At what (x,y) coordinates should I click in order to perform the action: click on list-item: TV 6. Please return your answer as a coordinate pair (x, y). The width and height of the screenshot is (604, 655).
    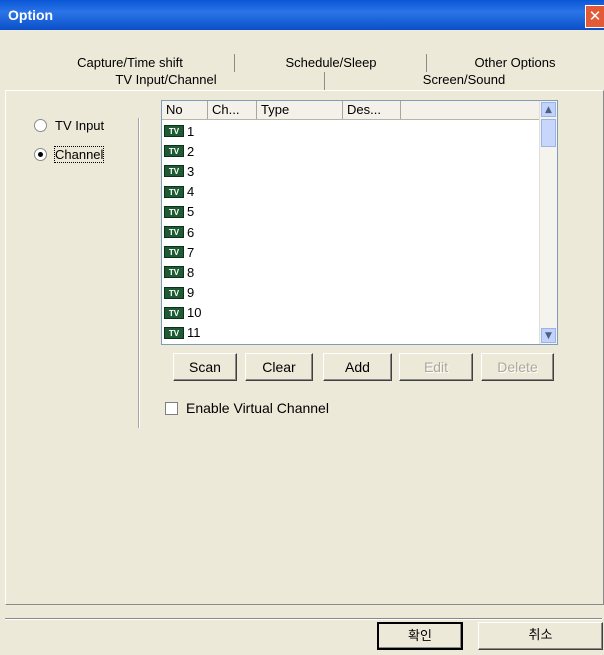
    Looking at the image, I should click on (182, 232).